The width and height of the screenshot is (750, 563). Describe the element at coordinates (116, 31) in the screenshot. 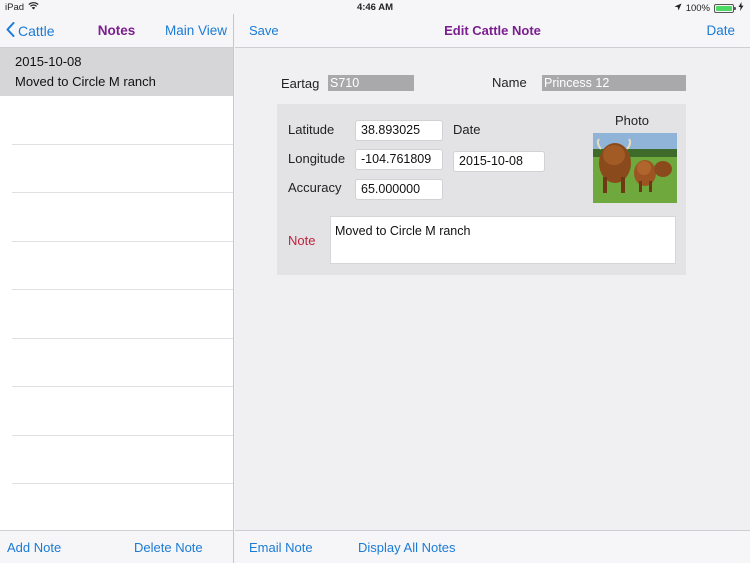

I see `left-nav-bar: Cattle Notes Main View` at that location.